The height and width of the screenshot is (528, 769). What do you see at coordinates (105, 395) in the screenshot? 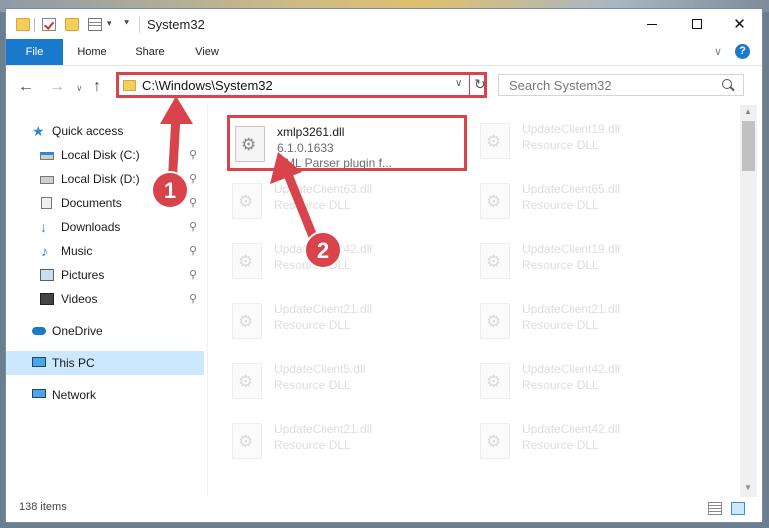
I see `sidebar-item-network: Network` at bounding box center [105, 395].